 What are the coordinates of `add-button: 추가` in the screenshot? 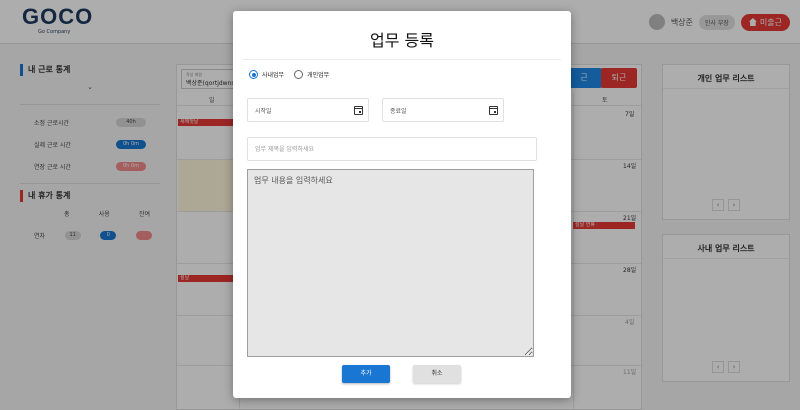 It's located at (366, 374).